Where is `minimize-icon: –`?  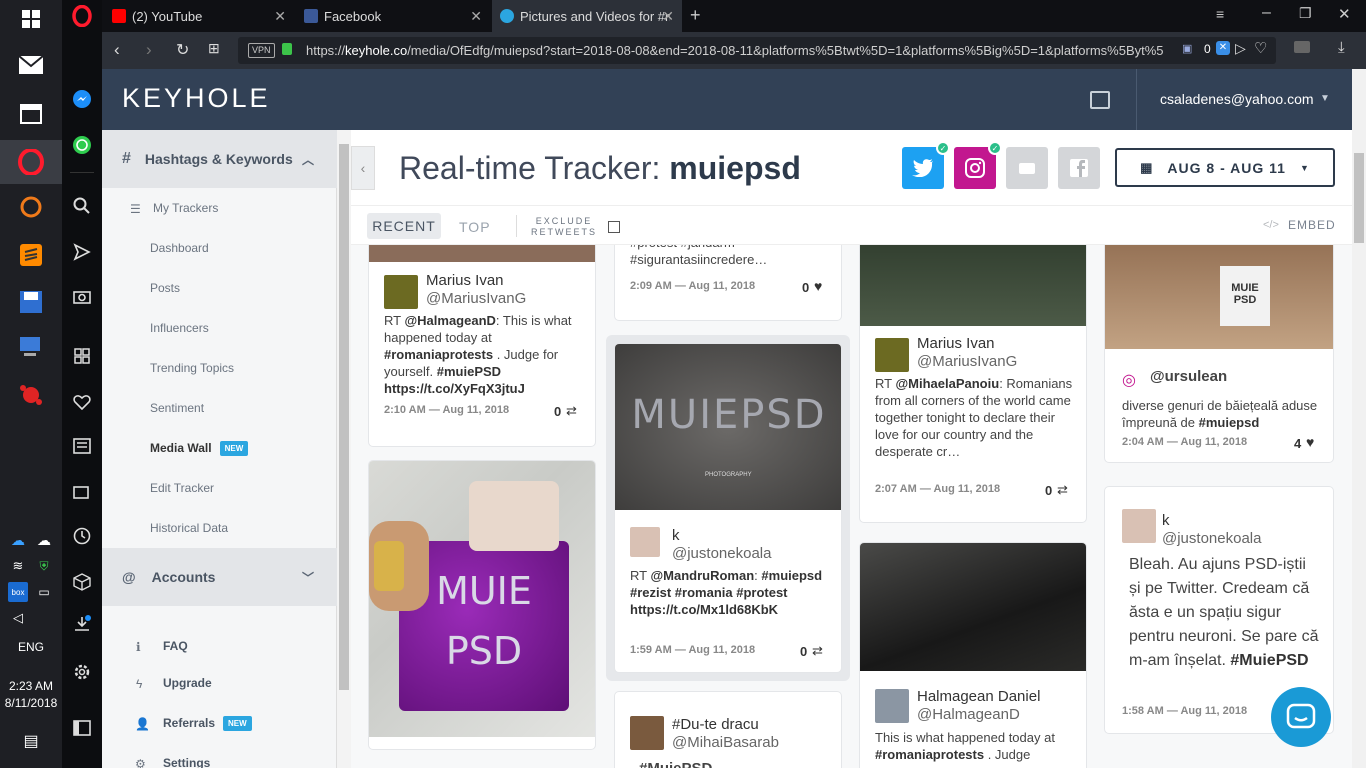 minimize-icon: – is located at coordinates (1266, 13).